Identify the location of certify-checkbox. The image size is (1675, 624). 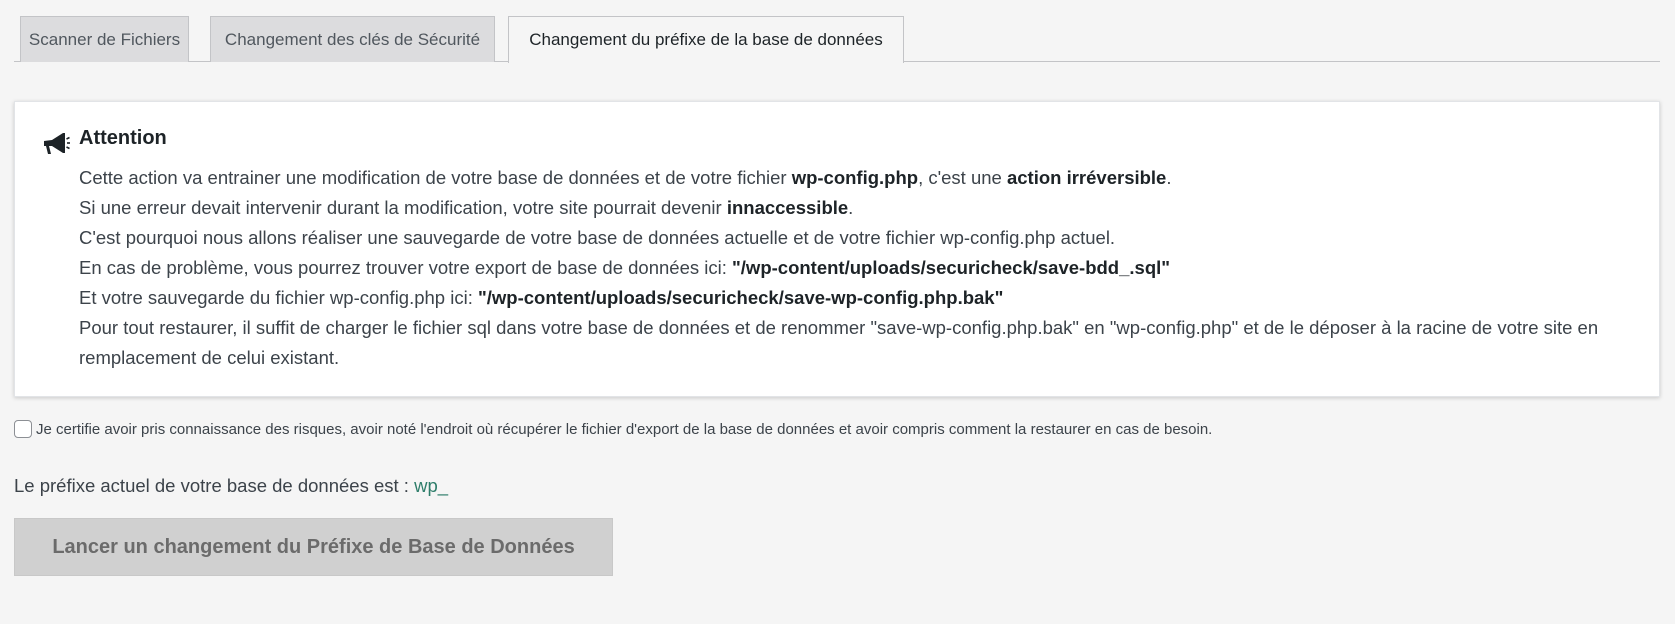
(23, 428).